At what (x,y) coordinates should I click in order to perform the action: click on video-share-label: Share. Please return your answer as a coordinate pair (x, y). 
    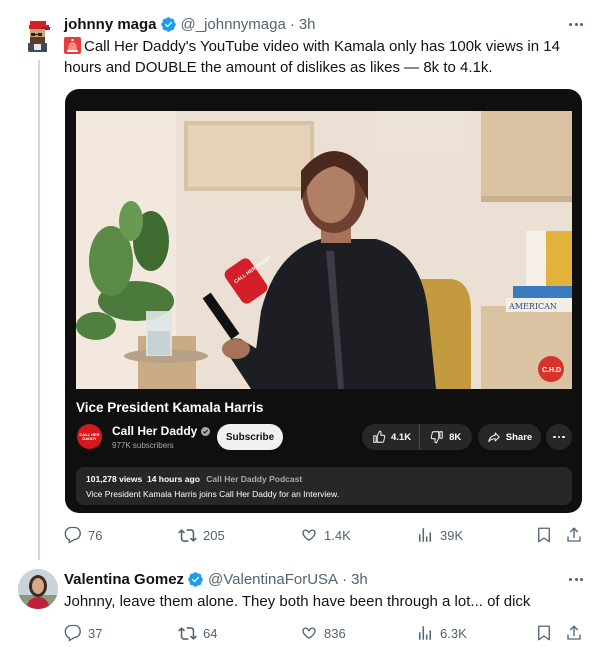
    Looking at the image, I should click on (519, 437).